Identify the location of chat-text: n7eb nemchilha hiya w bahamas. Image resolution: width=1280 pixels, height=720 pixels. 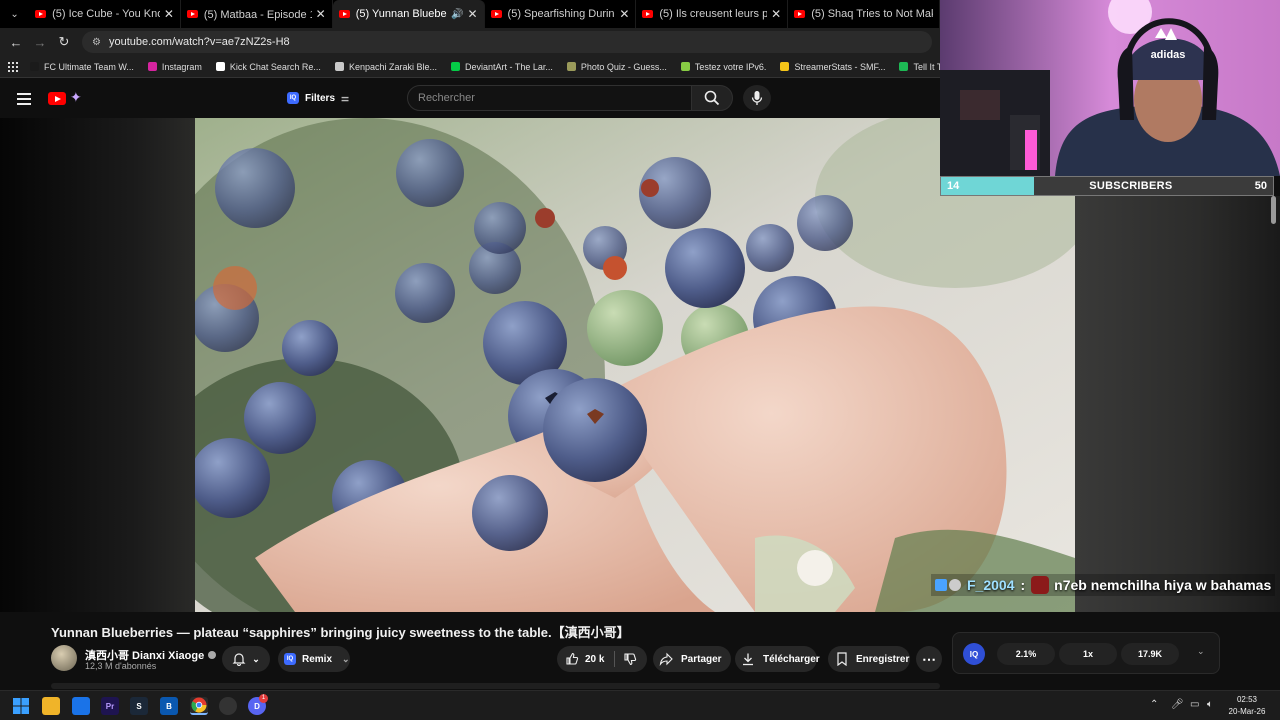
(1163, 585).